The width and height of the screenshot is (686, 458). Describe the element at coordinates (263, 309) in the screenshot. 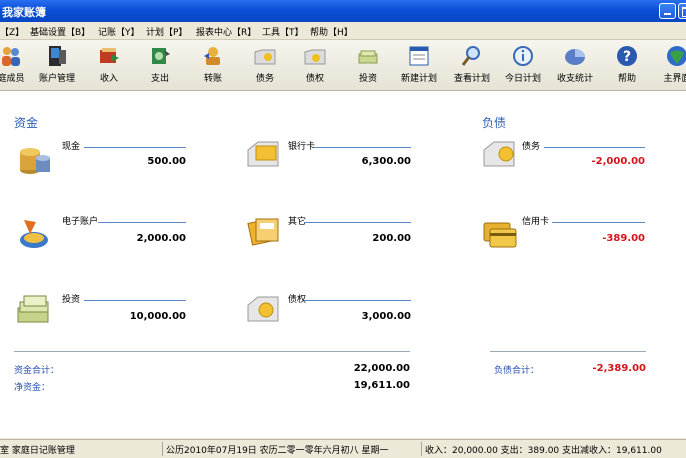

I see `claim-folder-icon` at that location.